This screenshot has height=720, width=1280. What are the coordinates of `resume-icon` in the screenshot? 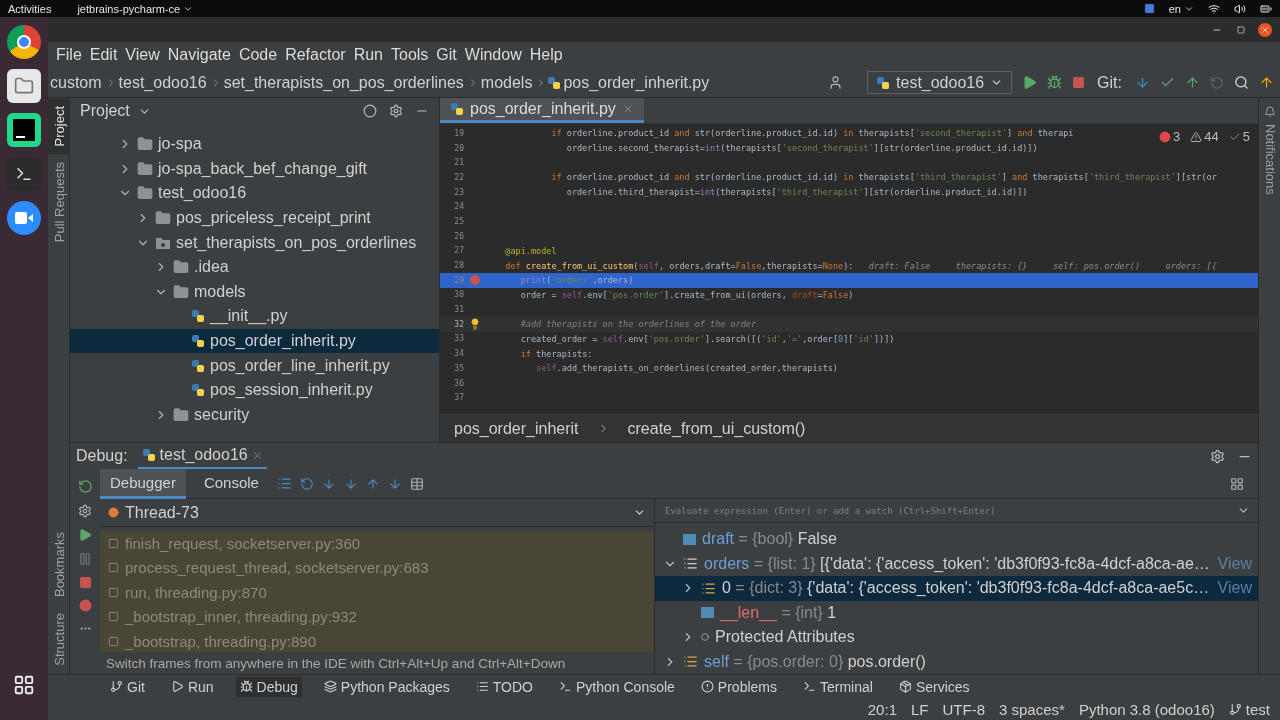 It's located at (85, 535).